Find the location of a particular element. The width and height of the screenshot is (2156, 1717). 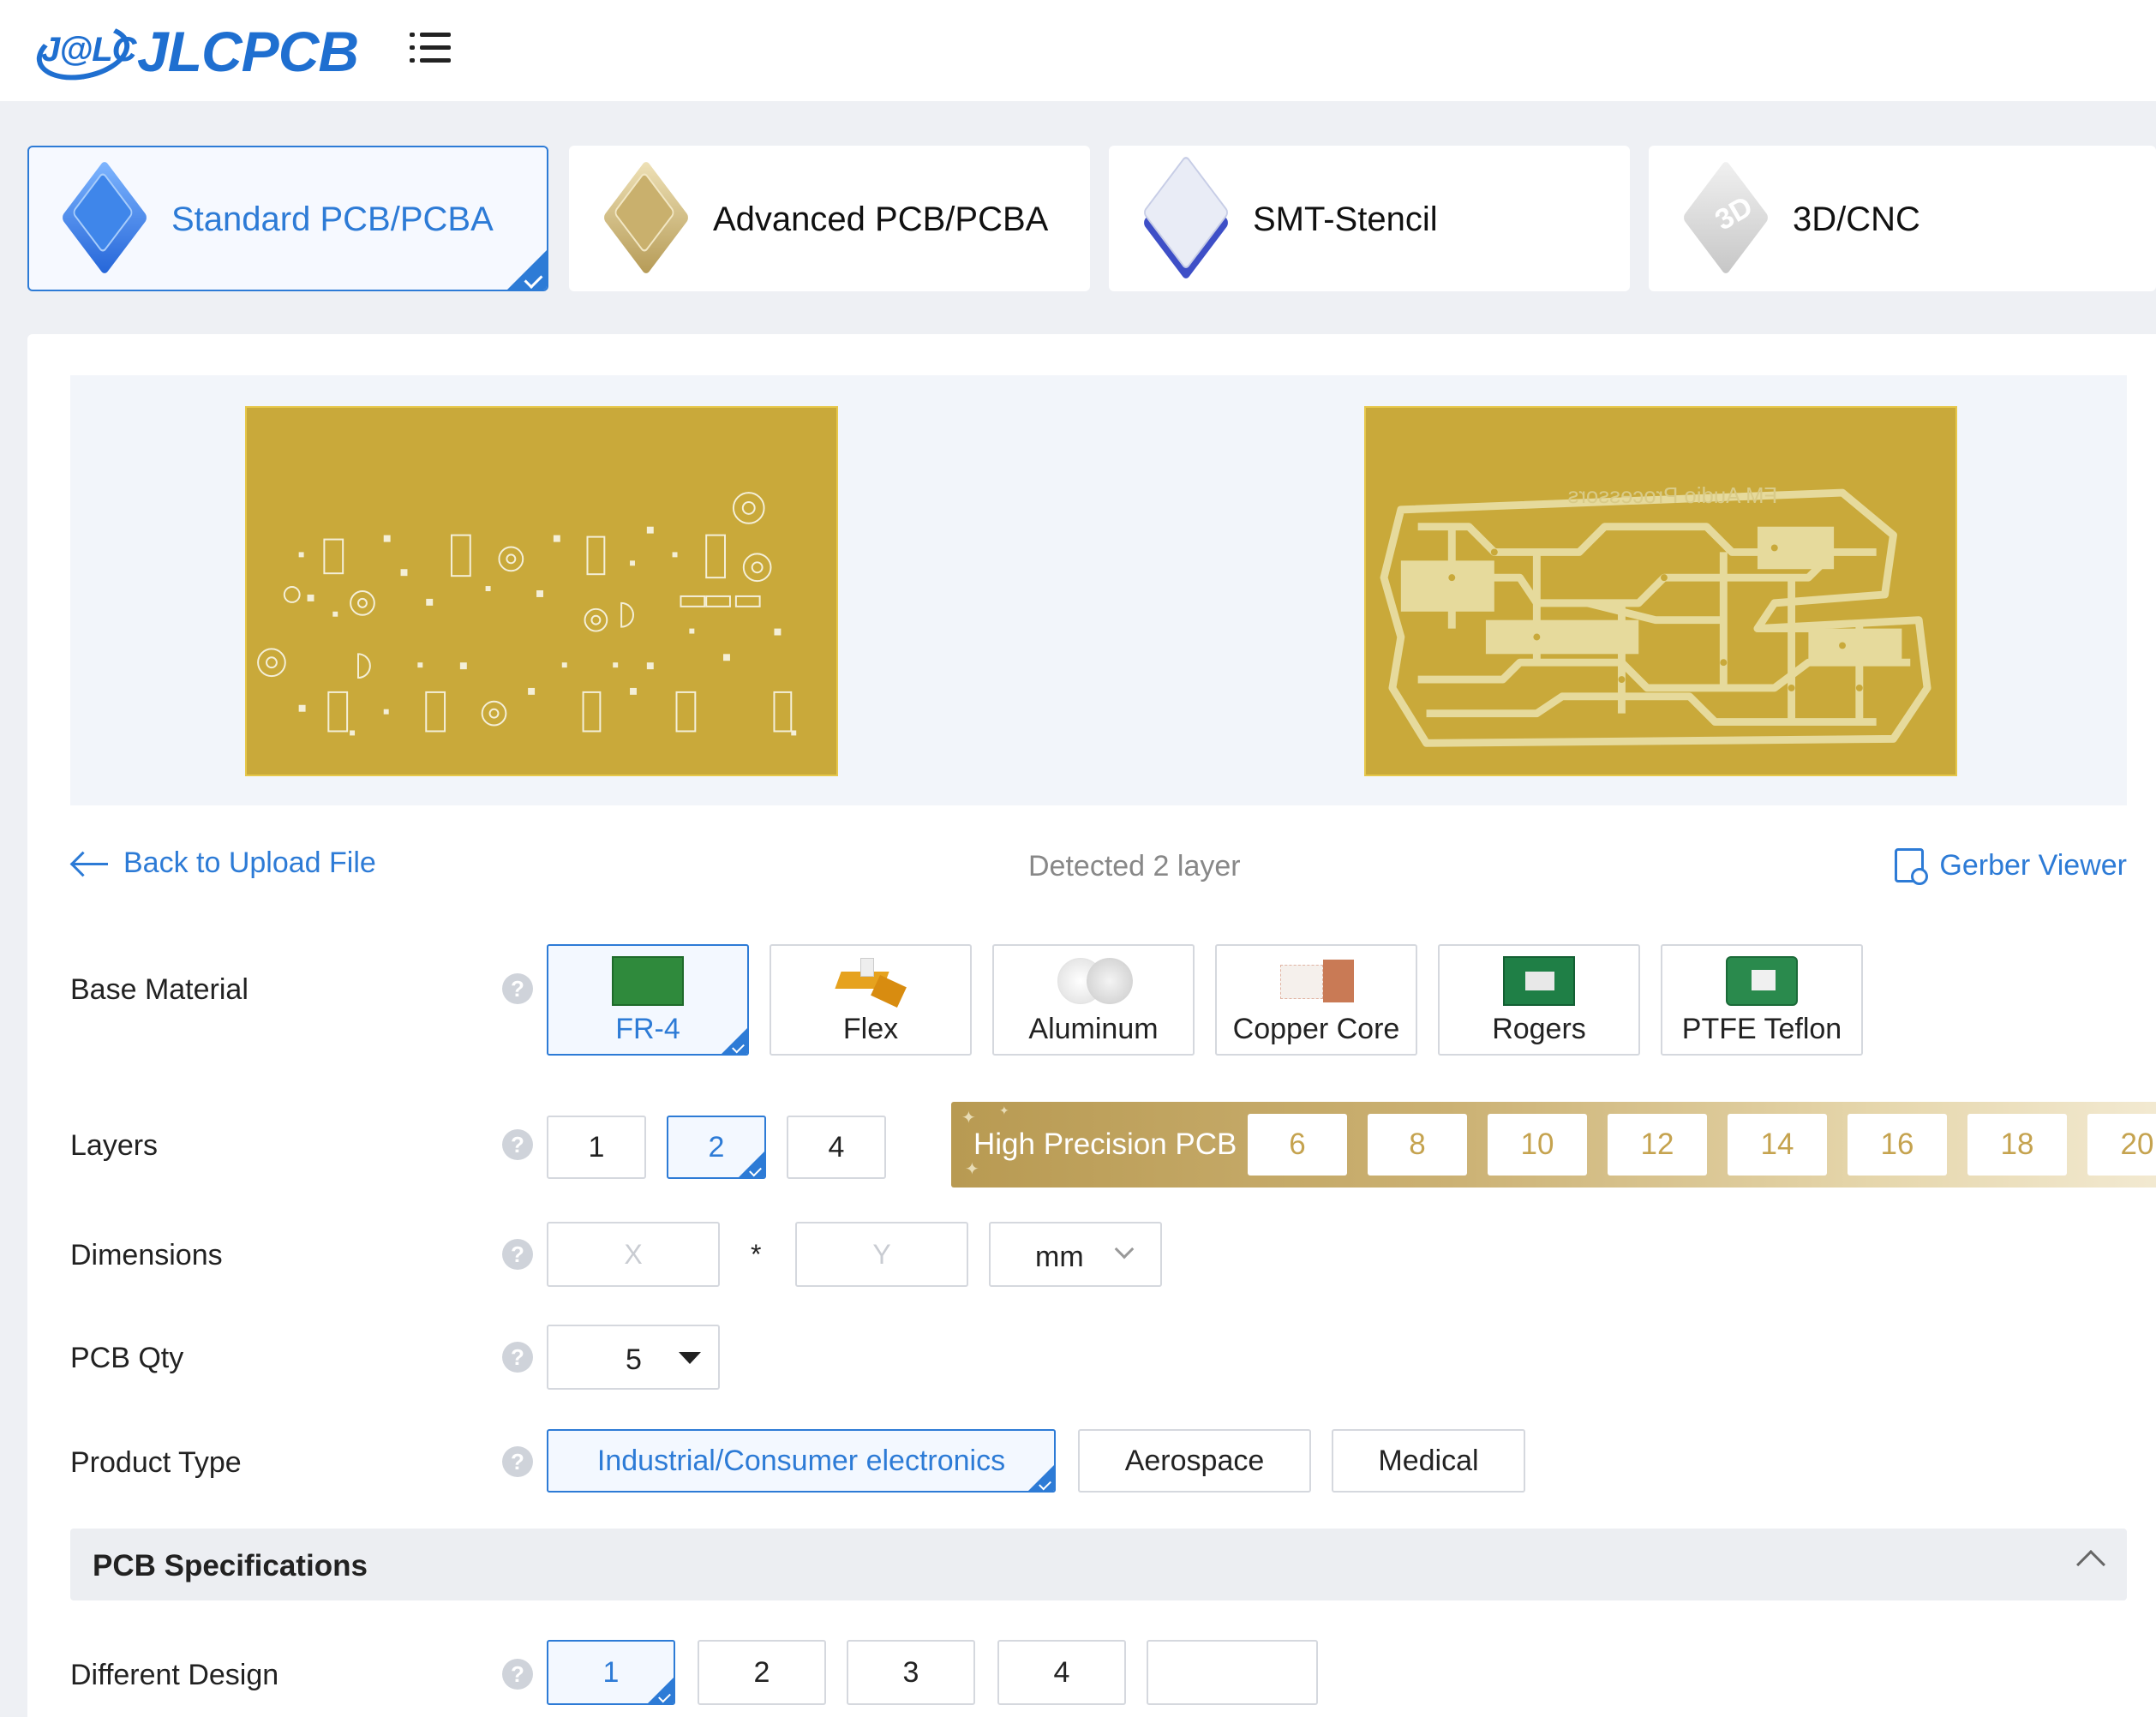

hp-layer-label: 6 is located at coordinates (1297, 1145).